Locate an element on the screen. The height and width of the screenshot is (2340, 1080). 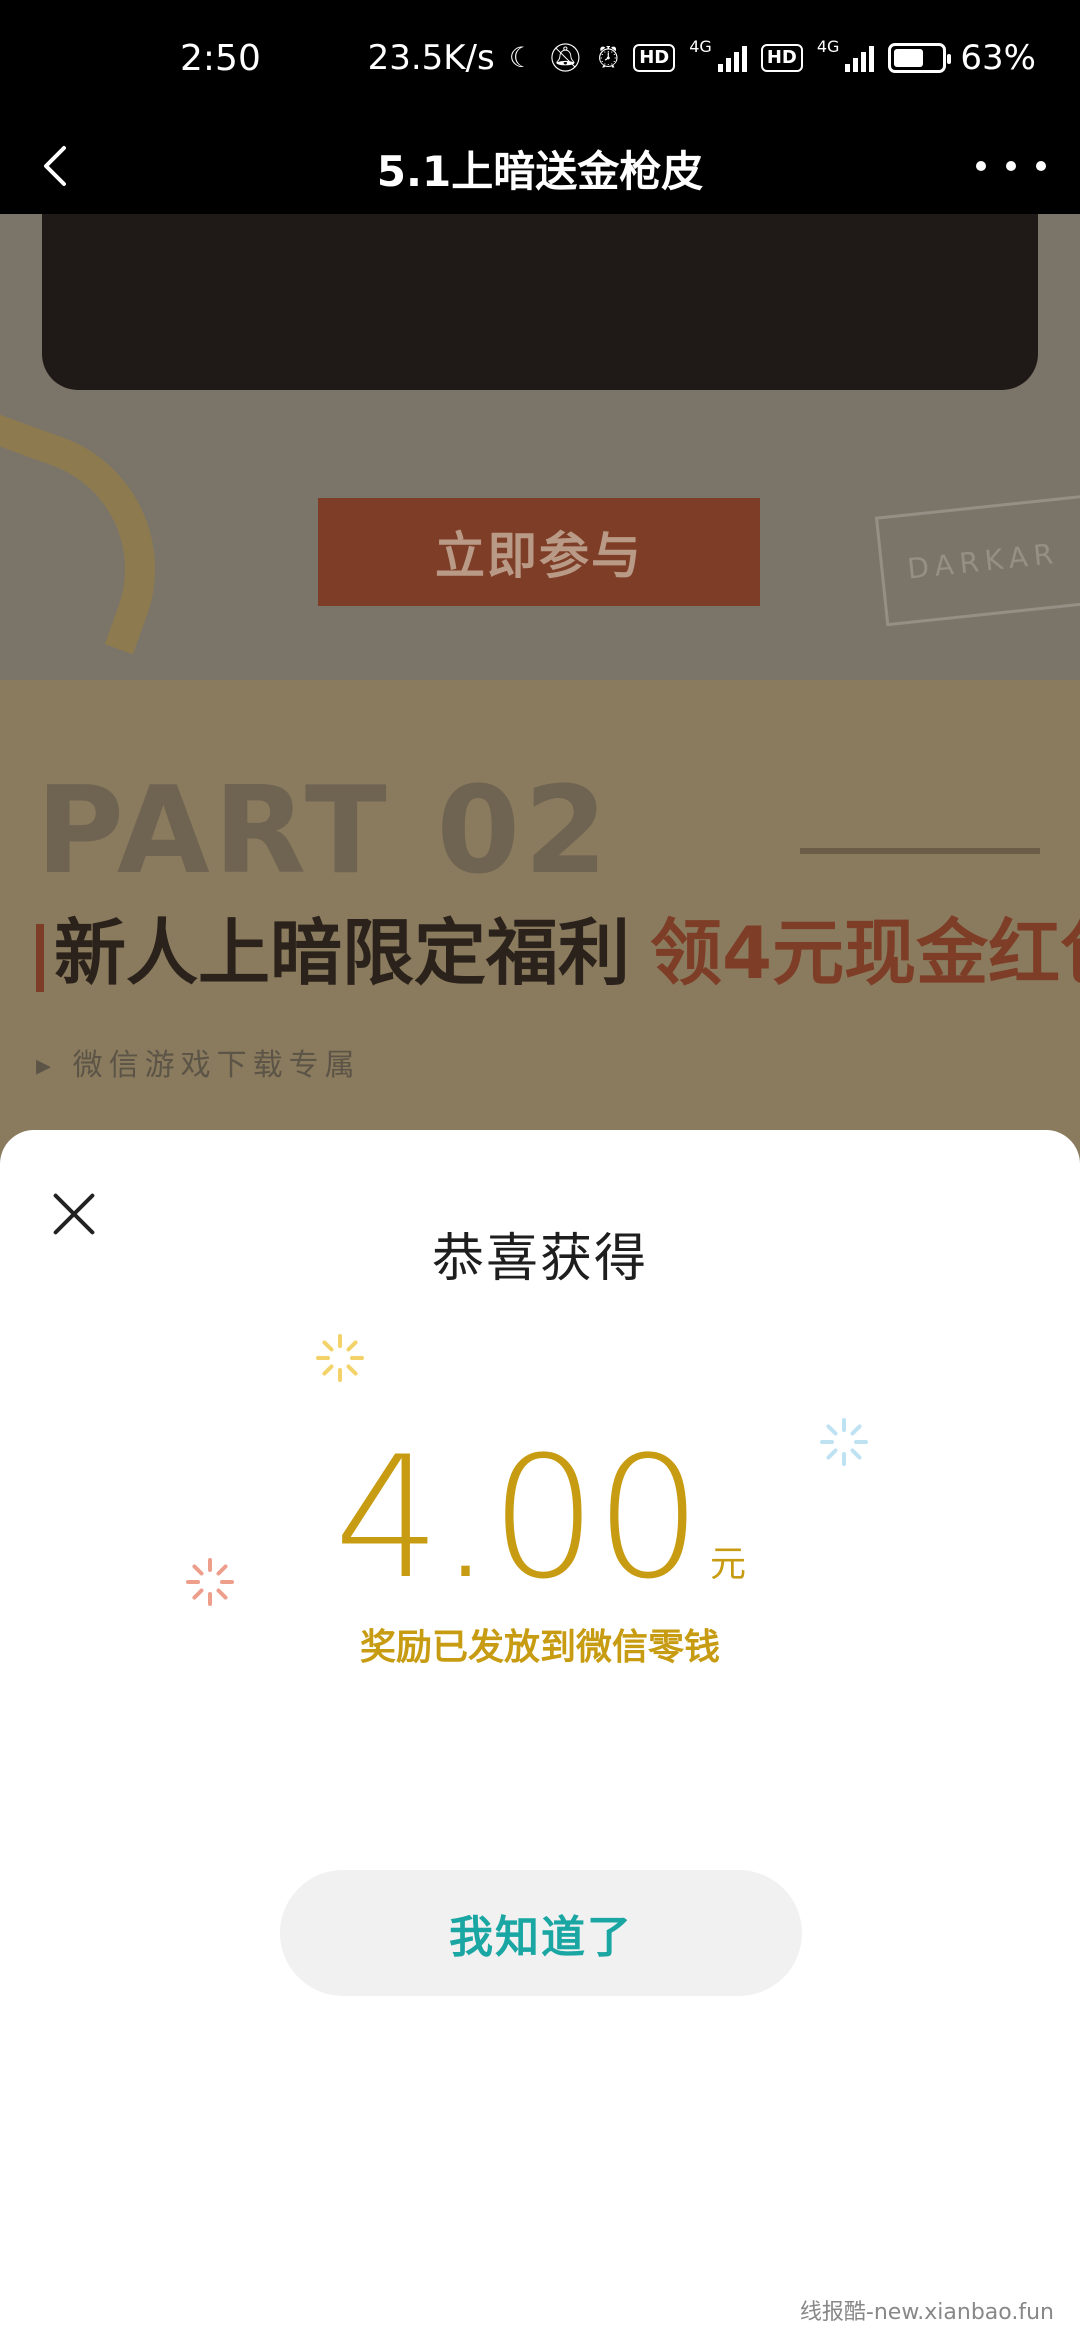
status-time: 2:50 is located at coordinates (220, 58).